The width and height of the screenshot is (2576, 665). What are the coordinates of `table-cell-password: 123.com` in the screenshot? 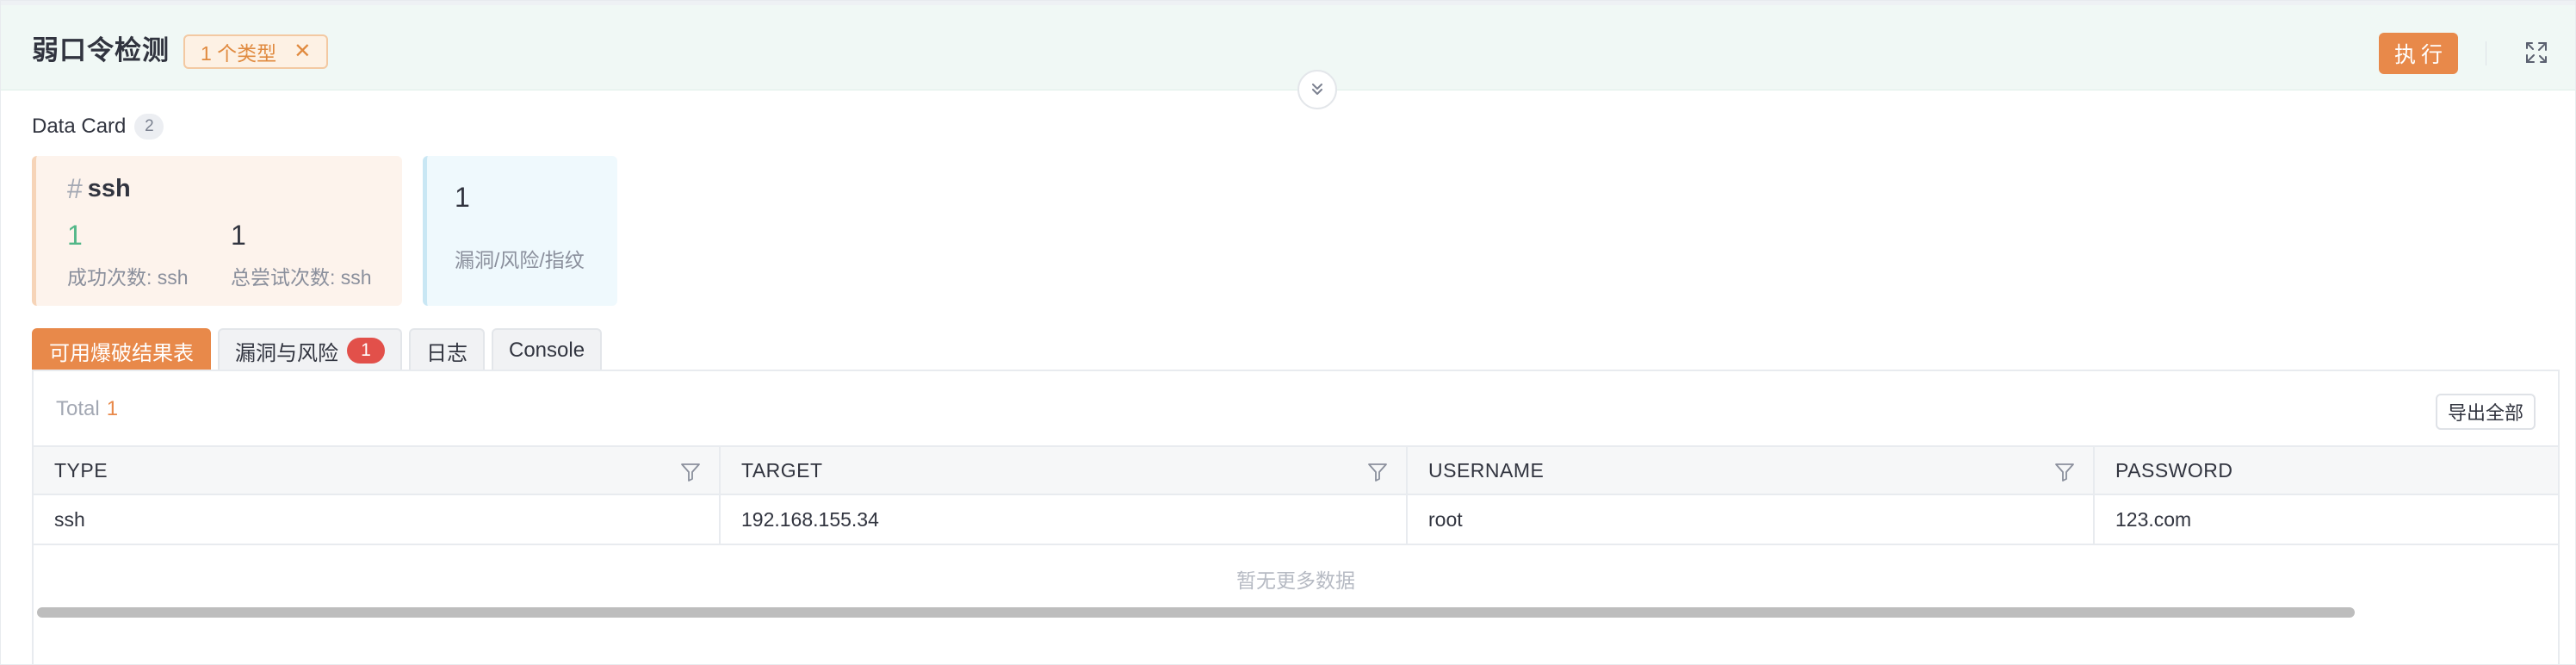 It's located at (2154, 519).